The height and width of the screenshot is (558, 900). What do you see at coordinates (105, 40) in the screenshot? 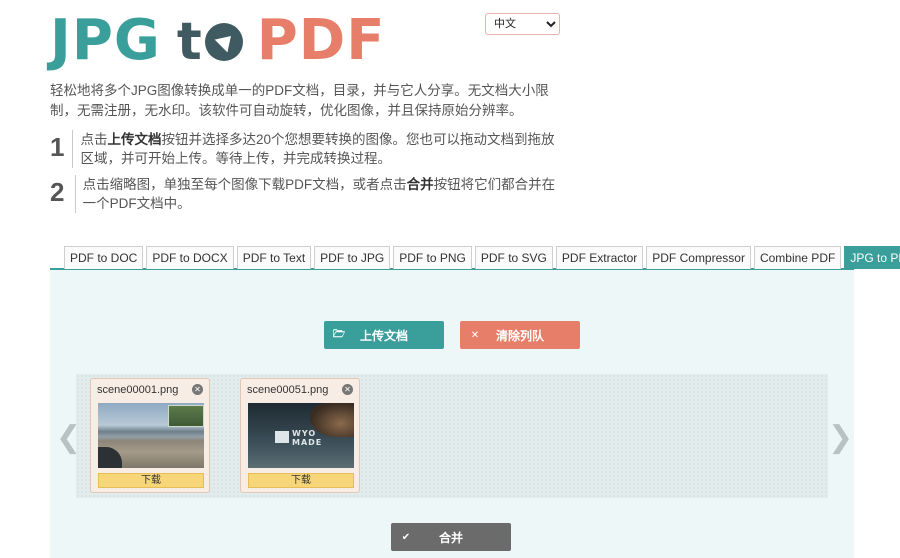
I see `logo-jpg: JPG` at bounding box center [105, 40].